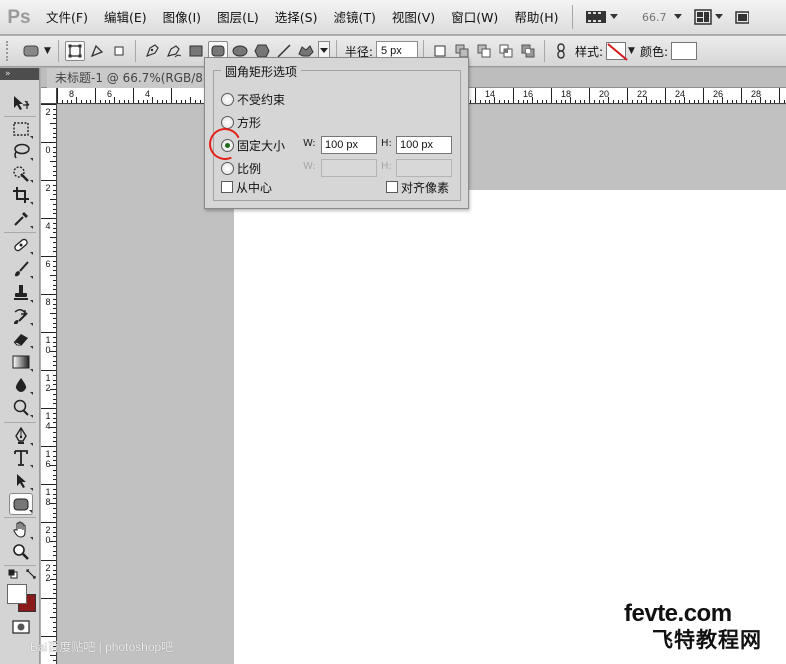 The image size is (786, 664). What do you see at coordinates (19, 74) in the screenshot?
I see `tools-panel-header: »` at bounding box center [19, 74].